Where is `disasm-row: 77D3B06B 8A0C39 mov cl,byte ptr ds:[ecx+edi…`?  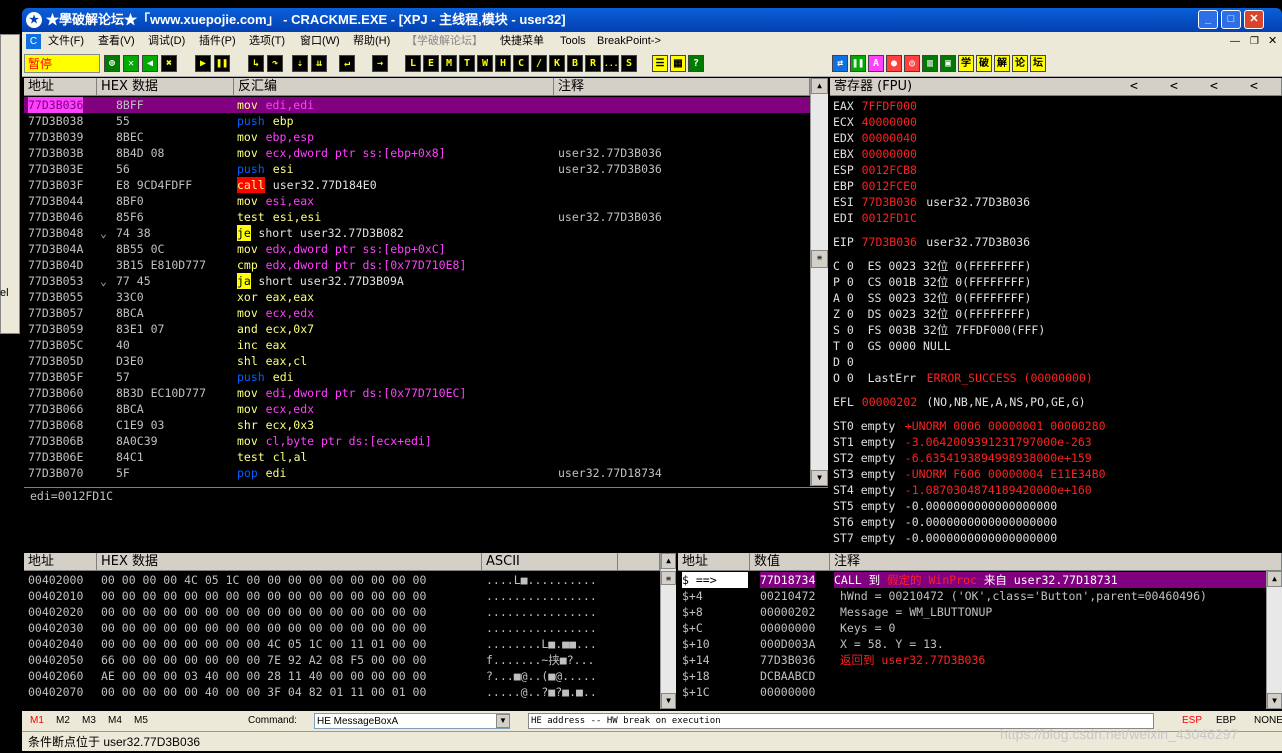
disasm-row: 77D3B06B 8A0C39 mov cl,byte ptr ds:[ecx+edi… is located at coordinates (417, 441).